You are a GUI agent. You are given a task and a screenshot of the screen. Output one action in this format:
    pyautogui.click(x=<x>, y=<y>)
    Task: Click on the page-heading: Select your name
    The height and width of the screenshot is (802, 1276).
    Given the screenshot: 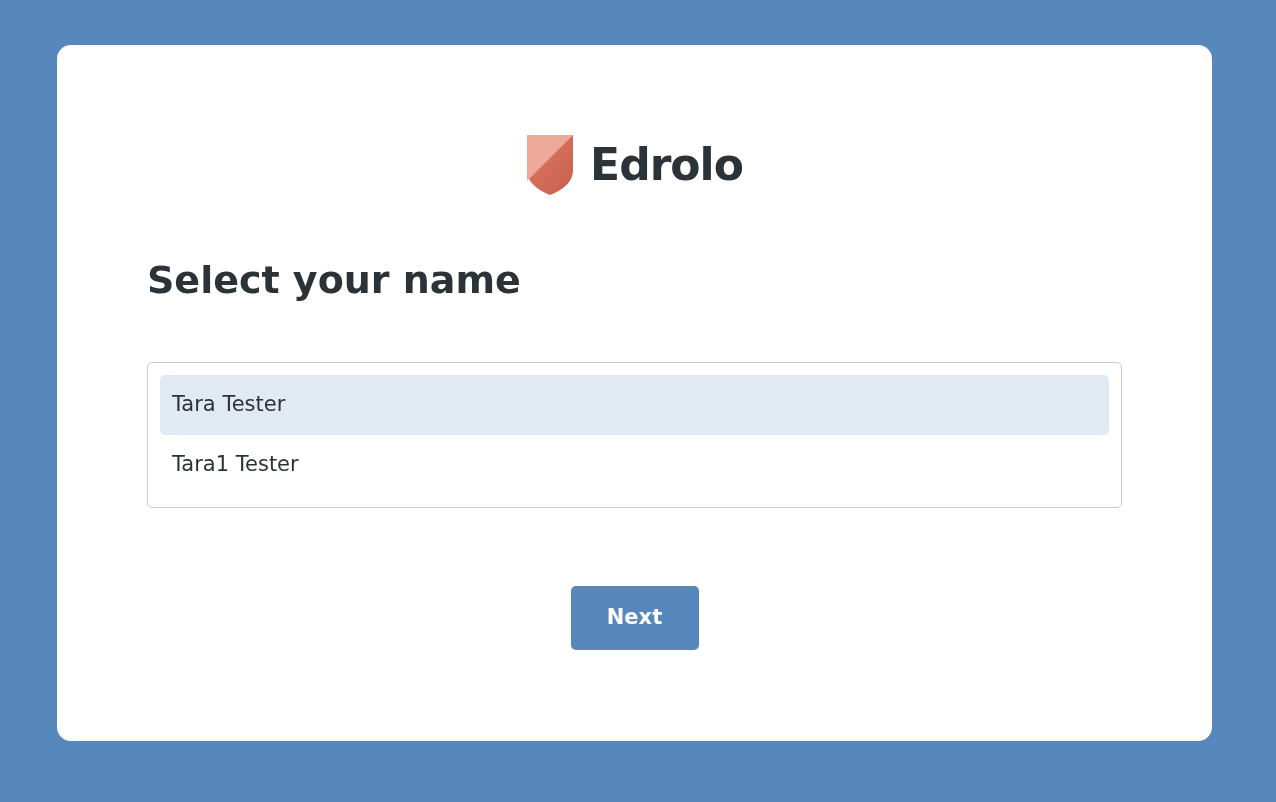 What is the action you would take?
    pyautogui.click(x=334, y=281)
    